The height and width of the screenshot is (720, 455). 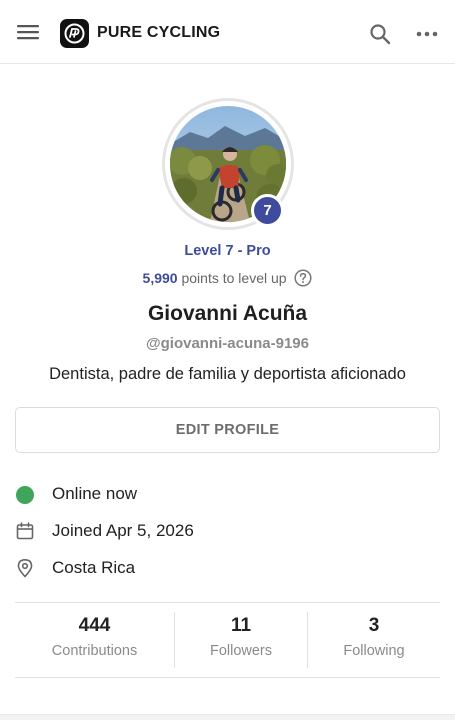 What do you see at coordinates (227, 313) in the screenshot?
I see `profile-name: Giovanni Acuña` at bounding box center [227, 313].